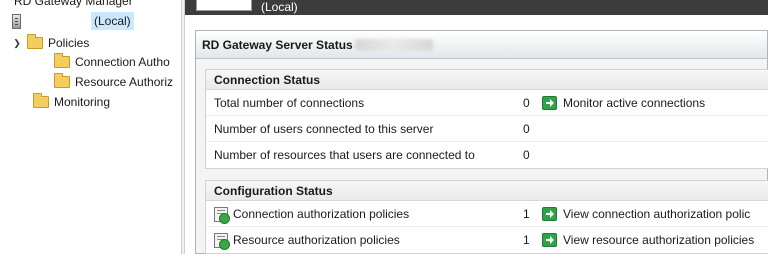 Image resolution: width=768 pixels, height=254 pixels. What do you see at coordinates (17, 43) in the screenshot?
I see `chevron-down-icon: ❯` at bounding box center [17, 43].